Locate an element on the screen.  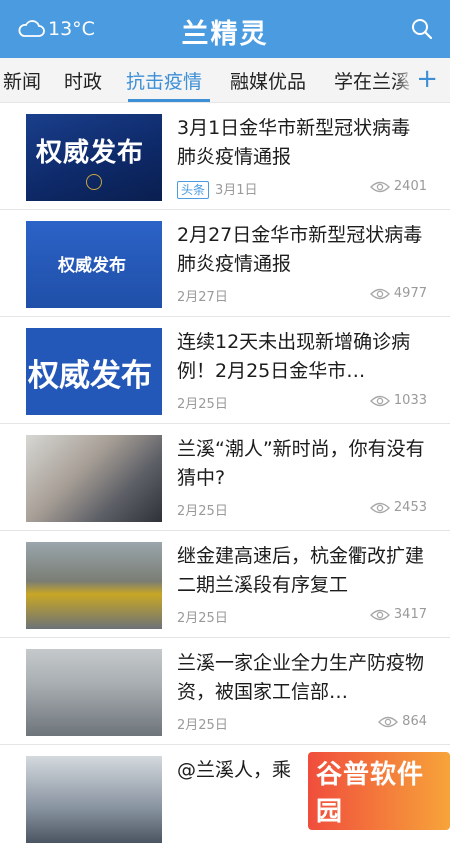
news-meta: 2月25日 2453 is located at coordinates (302, 509).